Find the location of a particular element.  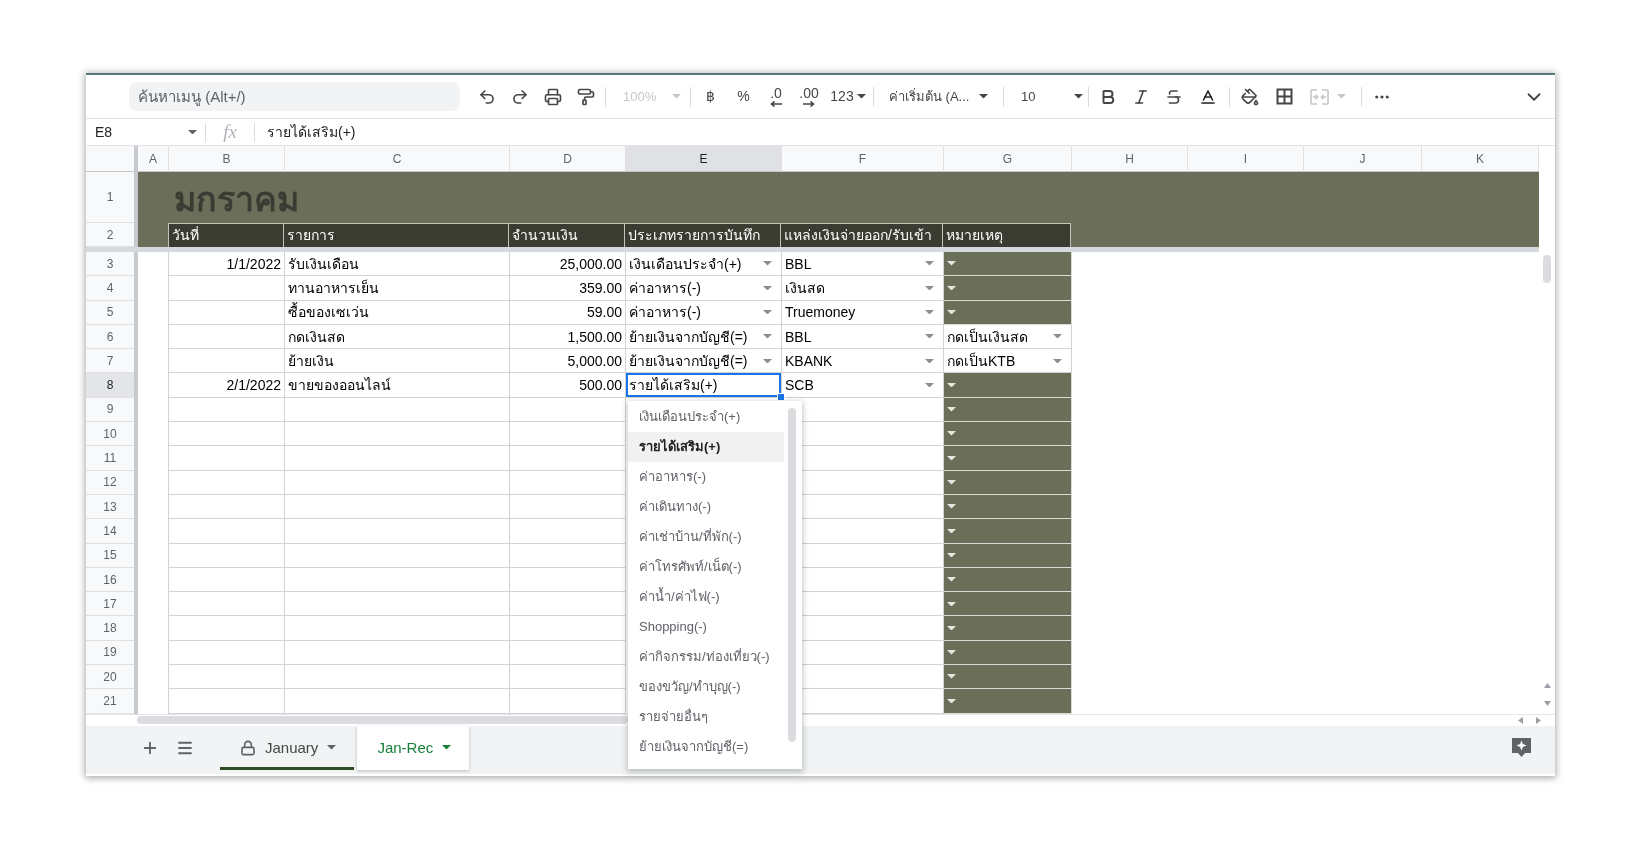

column-header: C is located at coordinates (397, 159).